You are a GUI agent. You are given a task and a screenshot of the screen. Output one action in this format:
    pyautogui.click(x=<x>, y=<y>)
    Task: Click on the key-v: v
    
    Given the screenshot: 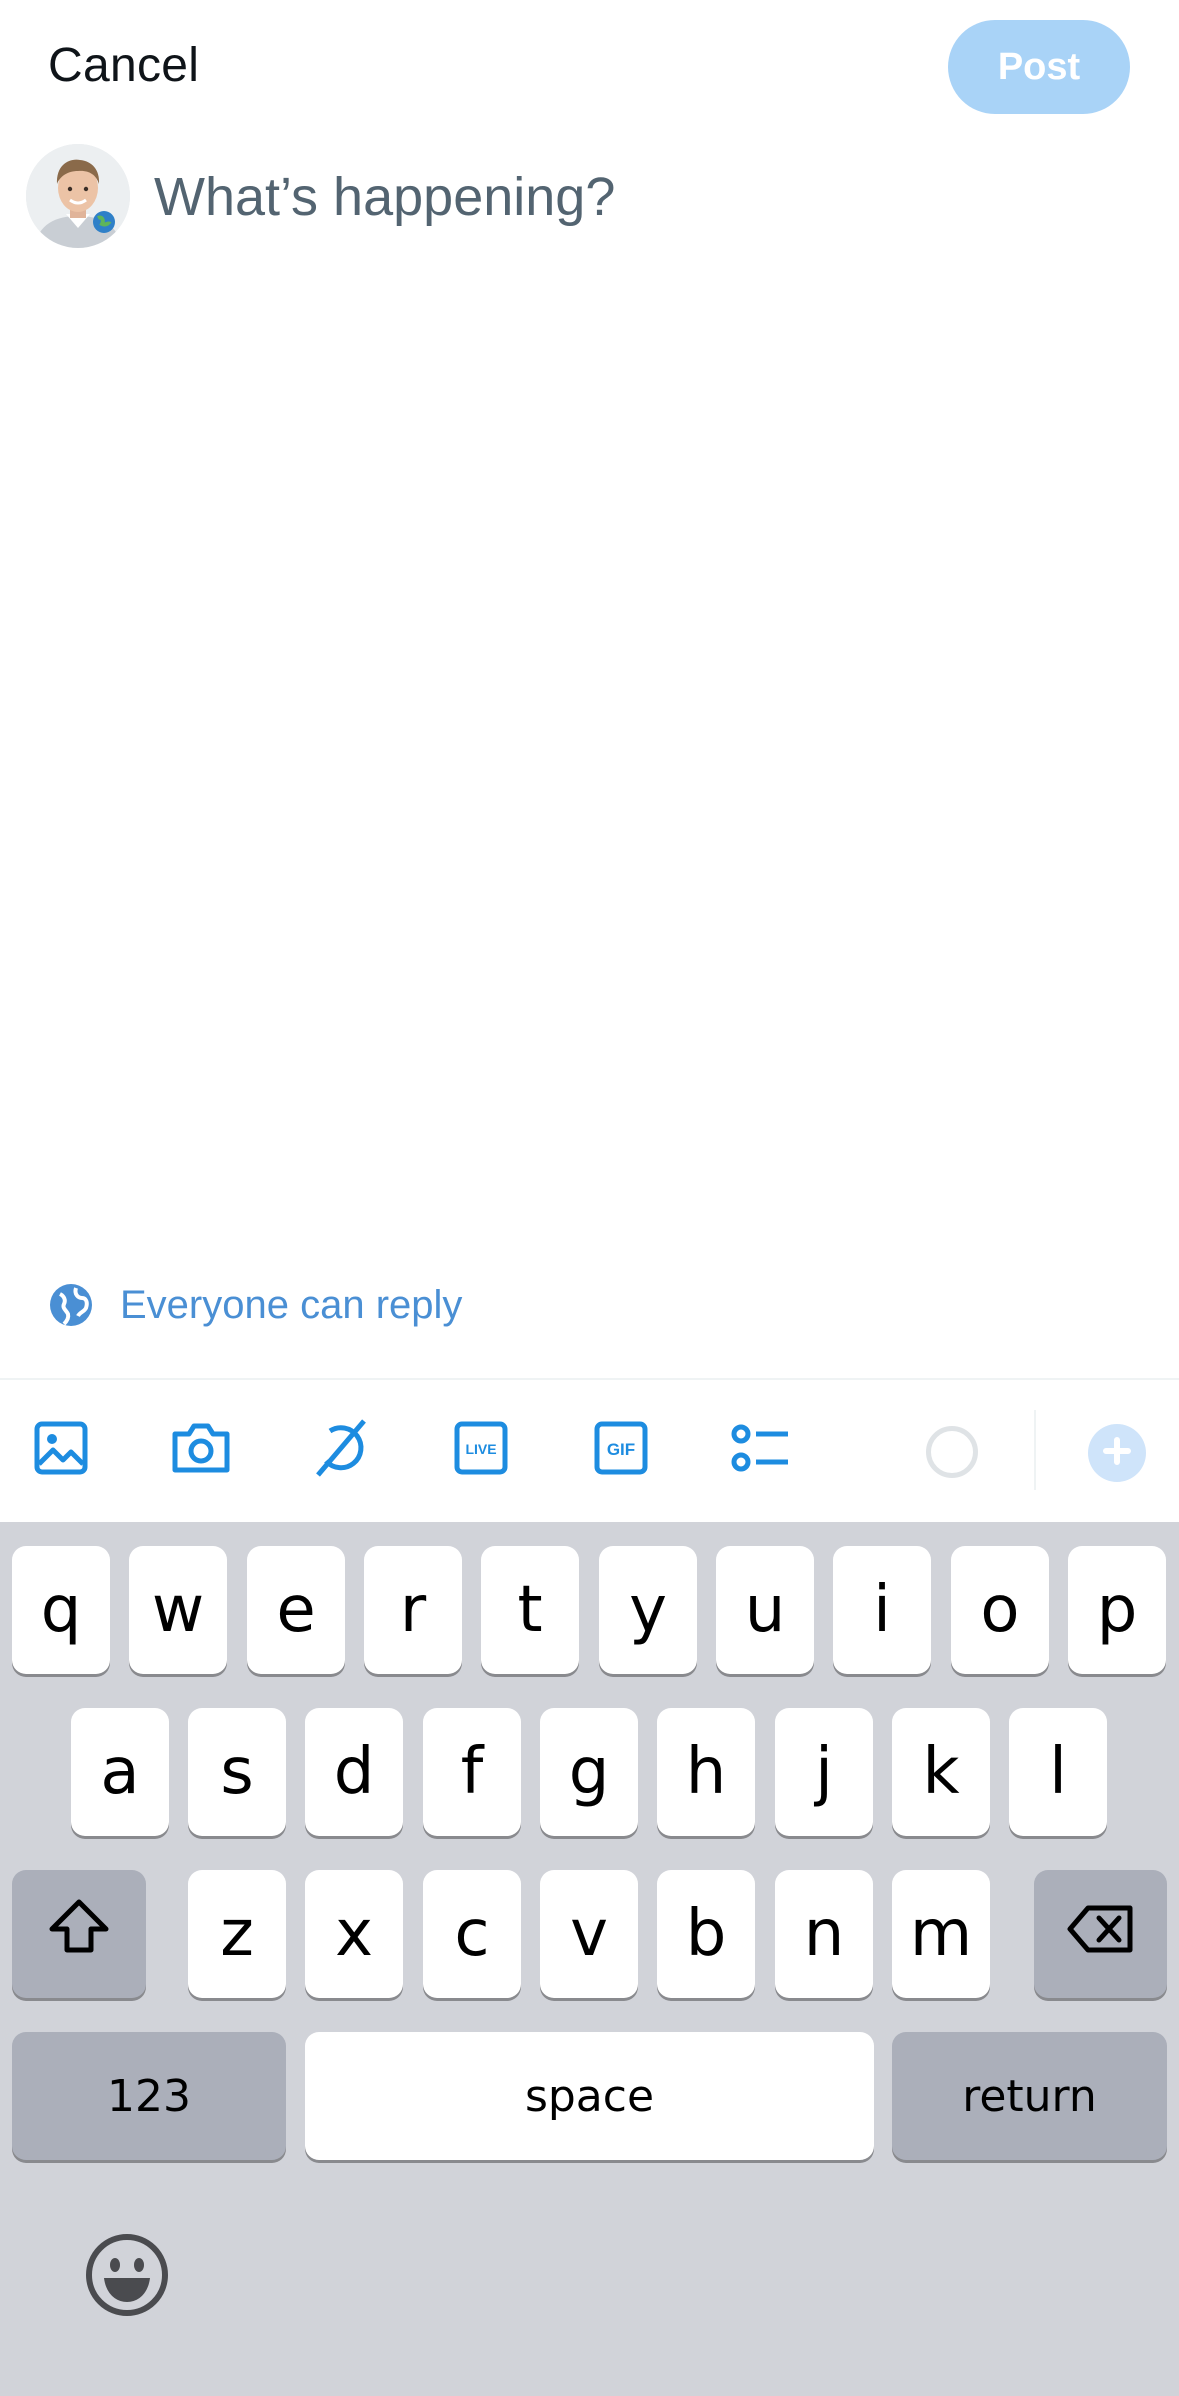 What is the action you would take?
    pyautogui.click(x=589, y=1934)
    